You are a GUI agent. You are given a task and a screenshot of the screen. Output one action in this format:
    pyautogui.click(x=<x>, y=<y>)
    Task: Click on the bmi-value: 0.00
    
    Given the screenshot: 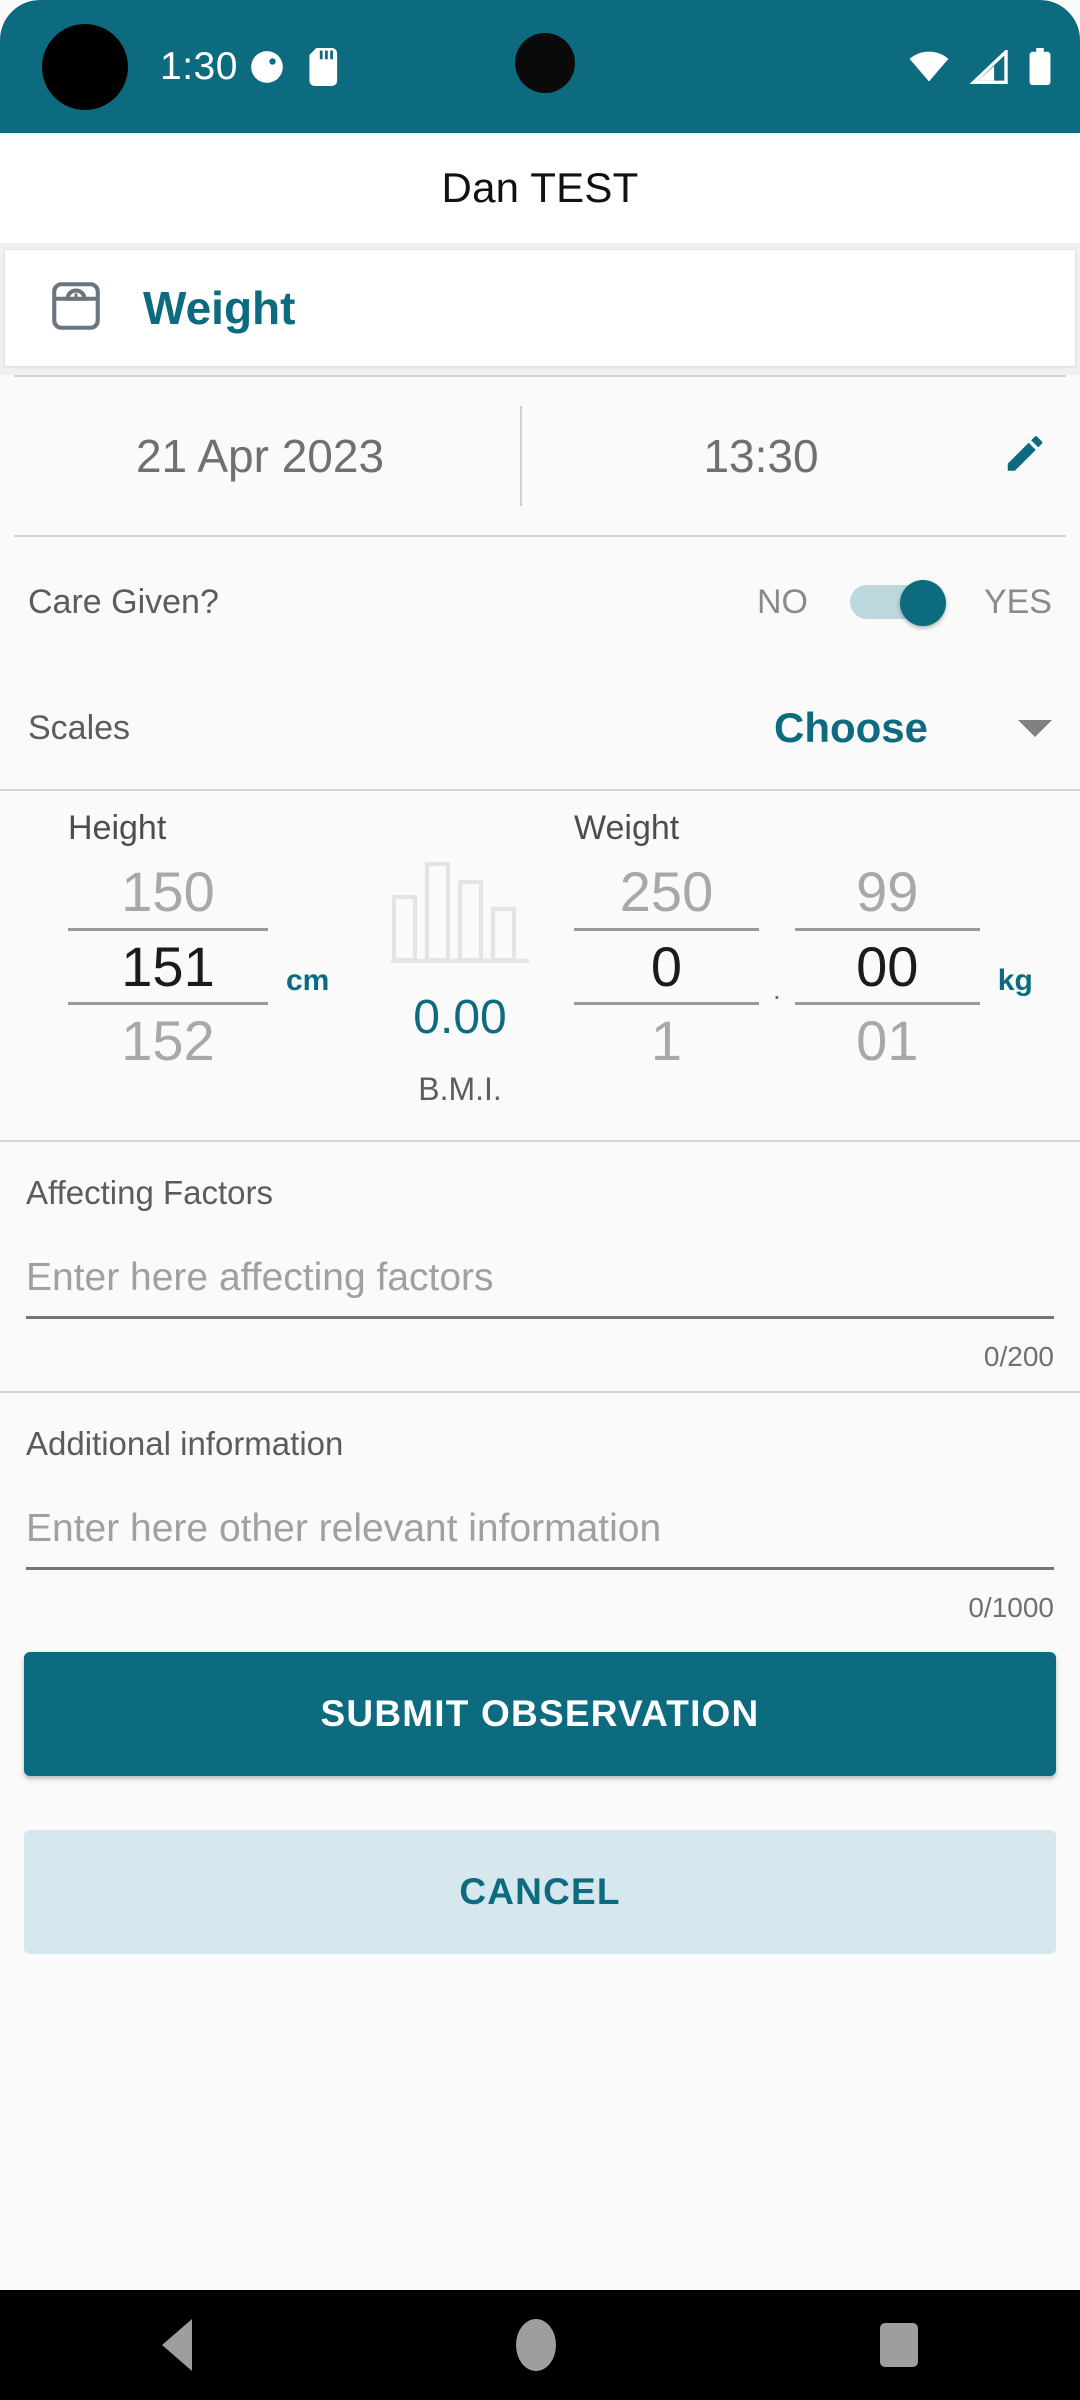 What is the action you would take?
    pyautogui.click(x=460, y=1017)
    